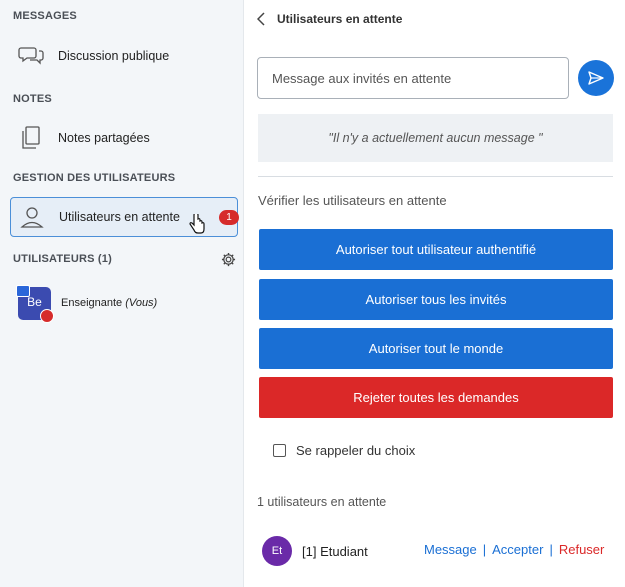 The image size is (625, 587). I want to click on sidebar-item-shared-notes: Notes partagées, so click(124, 138).